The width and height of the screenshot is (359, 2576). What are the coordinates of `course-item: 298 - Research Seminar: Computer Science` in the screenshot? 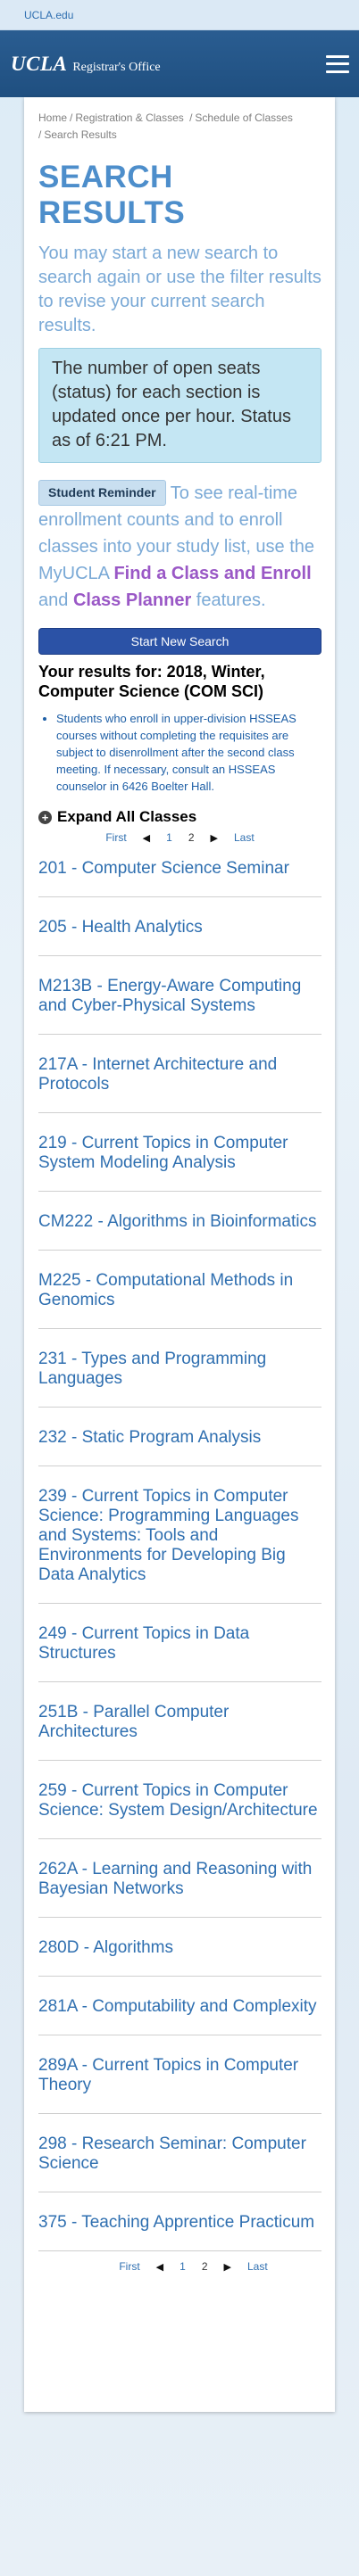 It's located at (179, 2163).